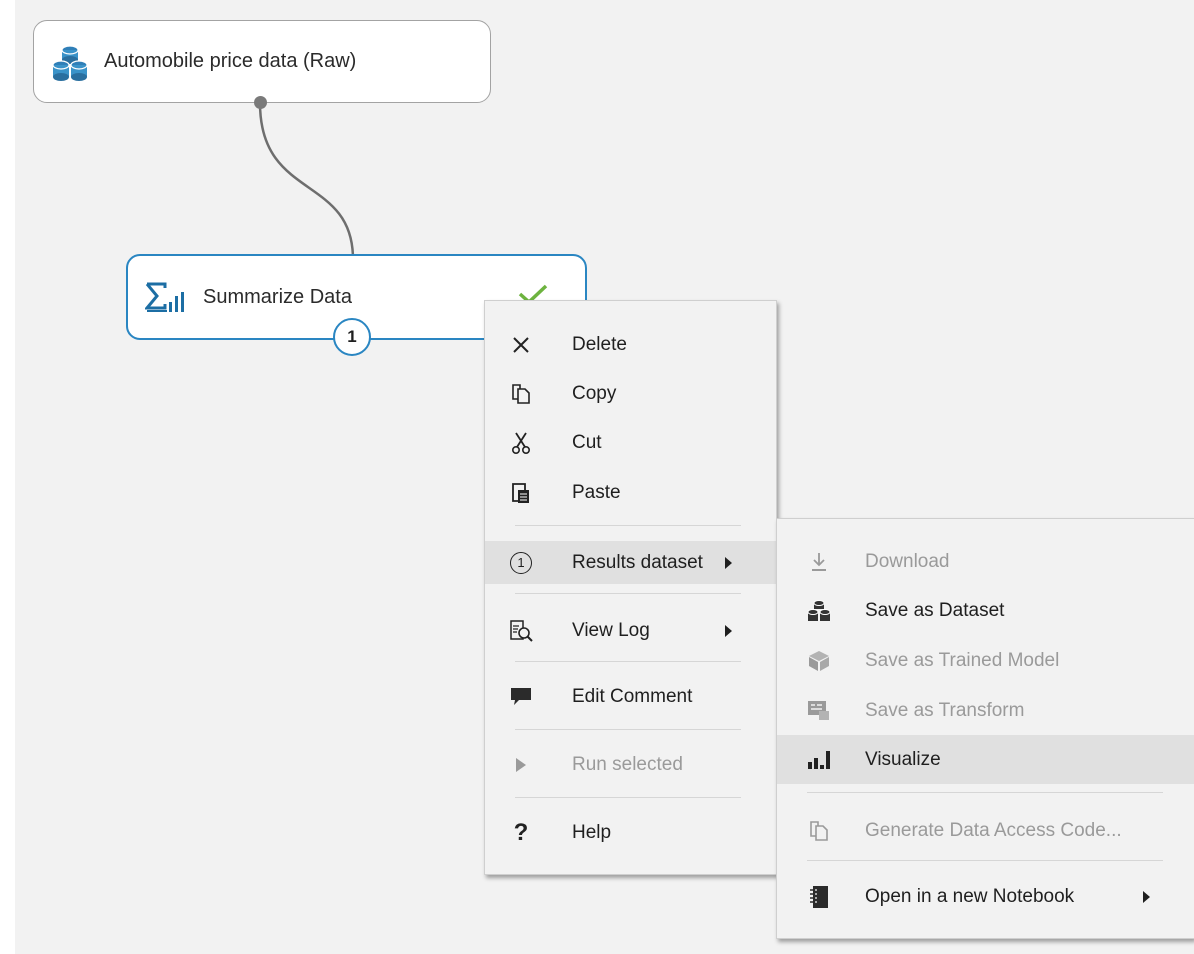  I want to click on dataset-module-title: Automobile price data (Raw), so click(230, 61).